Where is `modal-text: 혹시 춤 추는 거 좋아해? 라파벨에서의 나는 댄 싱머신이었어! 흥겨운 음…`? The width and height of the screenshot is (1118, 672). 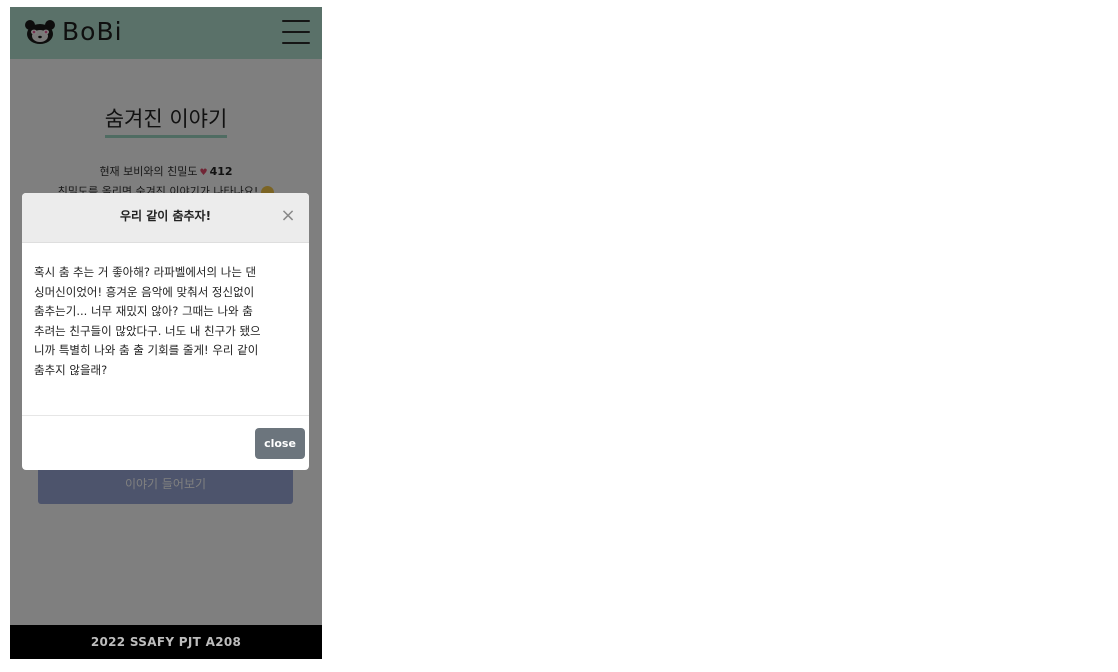 modal-text: 혹시 춤 추는 거 좋아해? 라파벨에서의 나는 댄 싱머신이었어! 흥겨운 음… is located at coordinates (166, 321).